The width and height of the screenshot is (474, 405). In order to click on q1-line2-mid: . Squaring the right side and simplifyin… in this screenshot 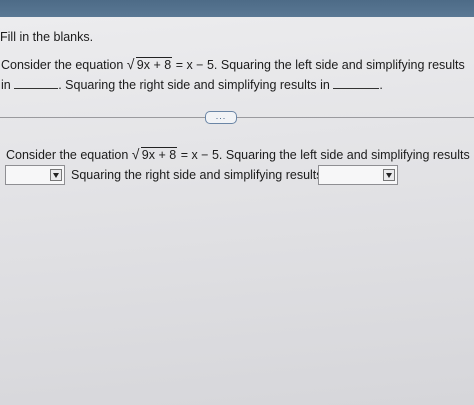, I will do `click(194, 85)`.